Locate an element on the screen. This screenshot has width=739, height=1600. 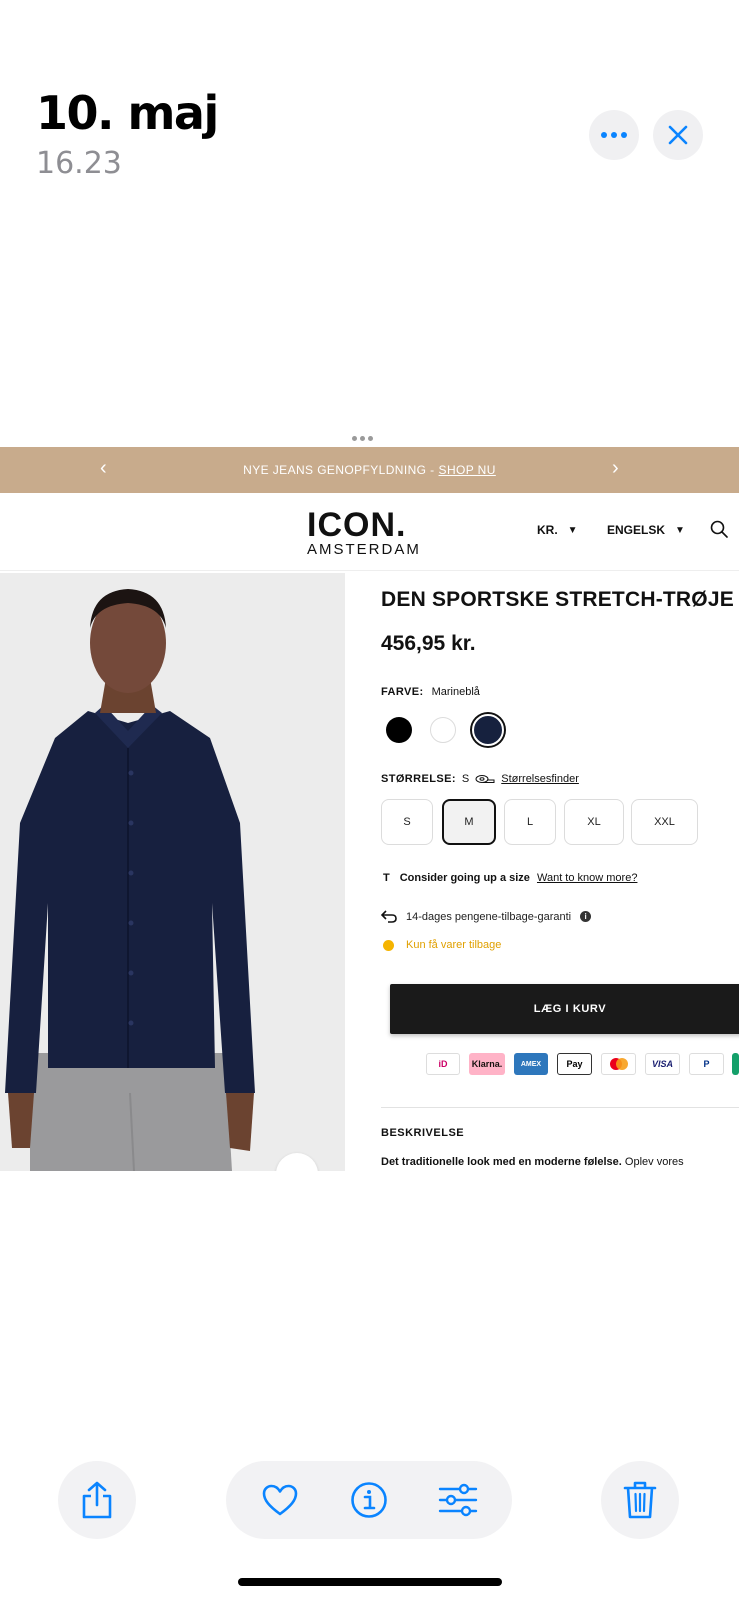
product-title: DEN SPORTSKE STRETCH-TRØJE is located at coordinates (557, 599).